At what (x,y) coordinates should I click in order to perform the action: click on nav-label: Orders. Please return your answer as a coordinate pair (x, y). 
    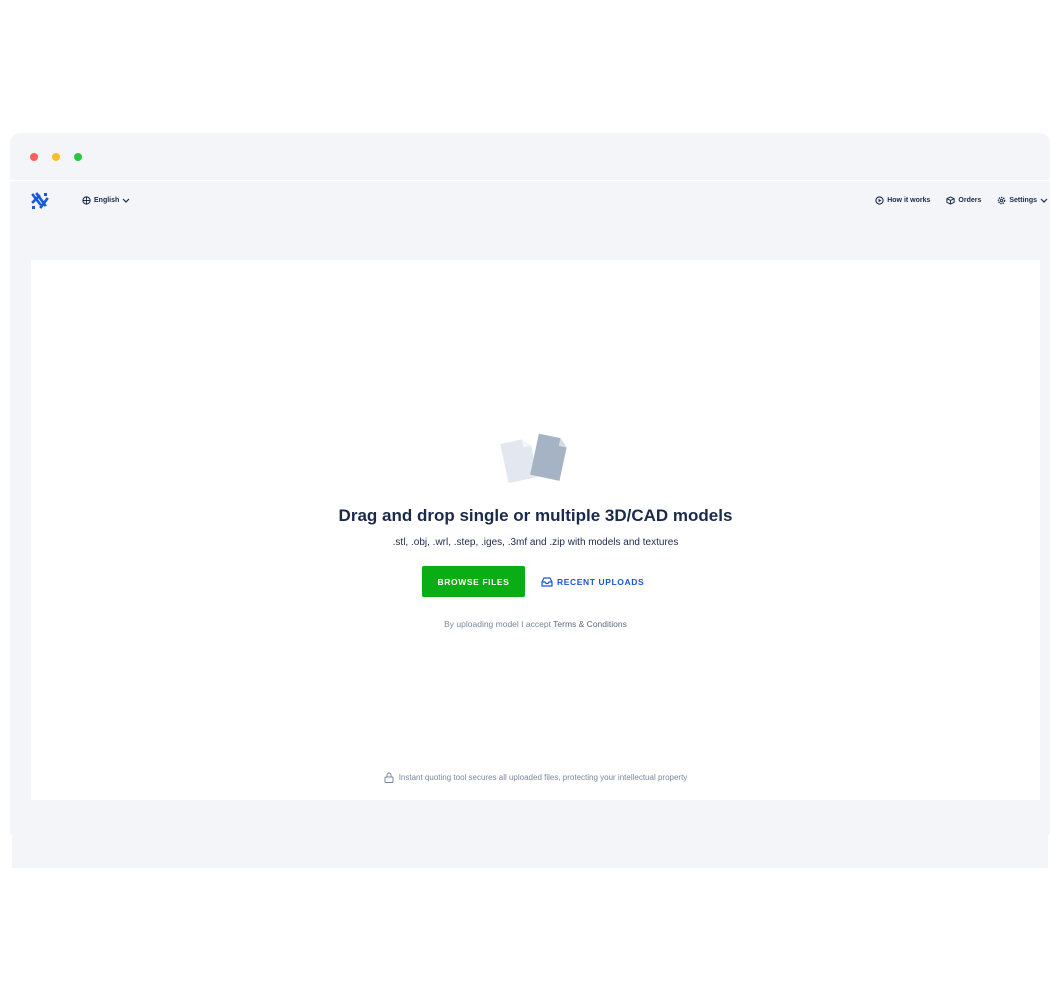
    Looking at the image, I should click on (970, 200).